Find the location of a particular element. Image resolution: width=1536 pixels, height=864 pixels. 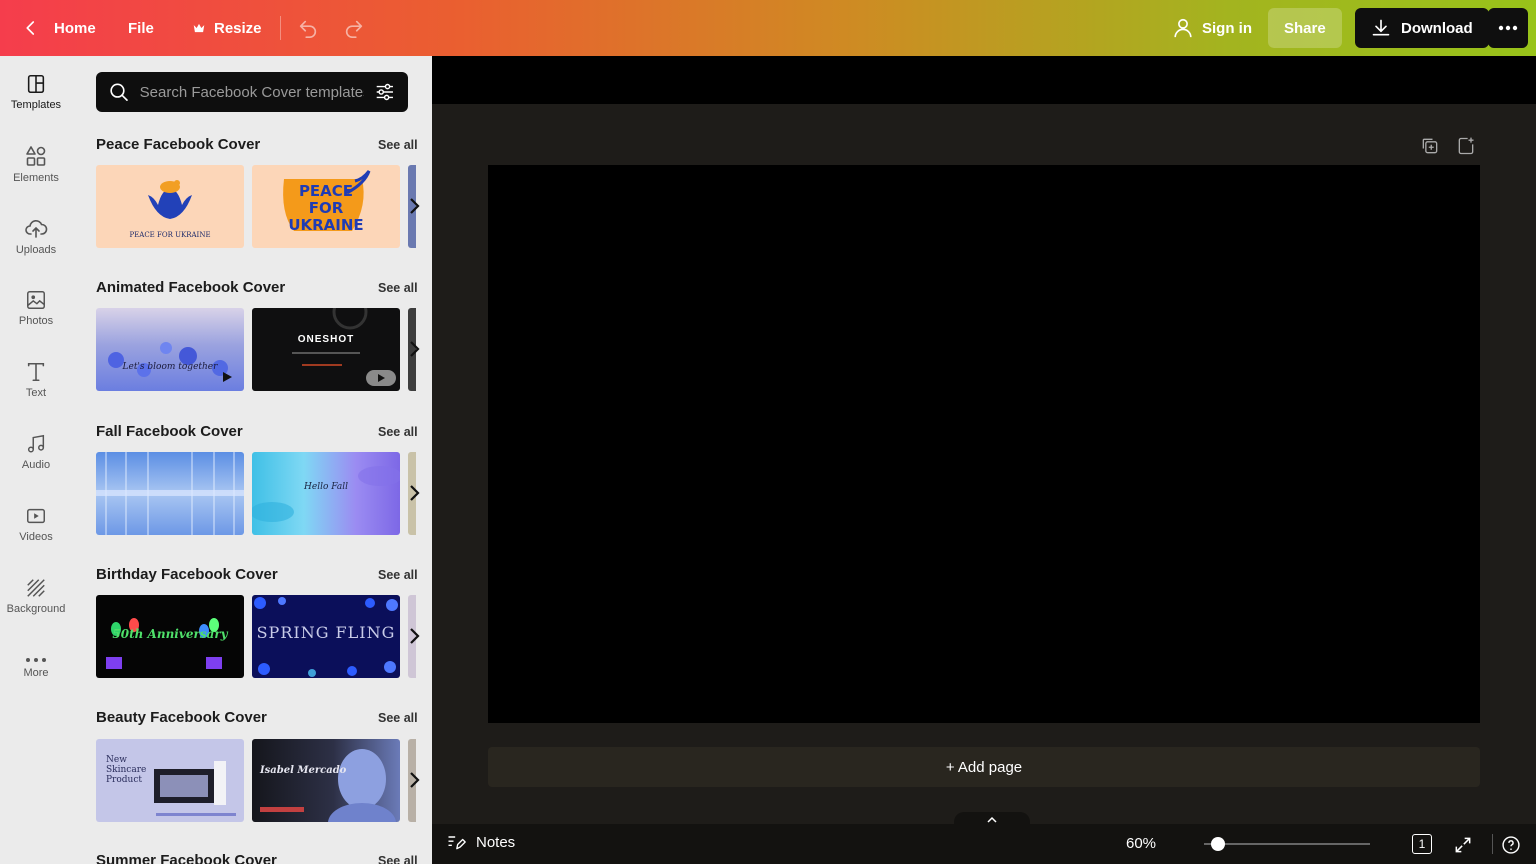

section-title-birthday: Birthday Facebook Cover is located at coordinates (187, 574).